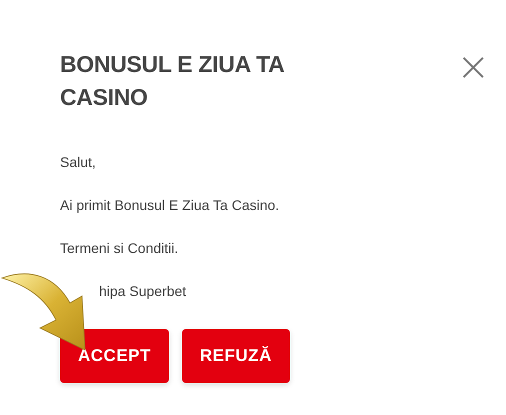  What do you see at coordinates (172, 81) in the screenshot?
I see `dialog-title: BONUSUL E ZIUA TA CASINO` at bounding box center [172, 81].